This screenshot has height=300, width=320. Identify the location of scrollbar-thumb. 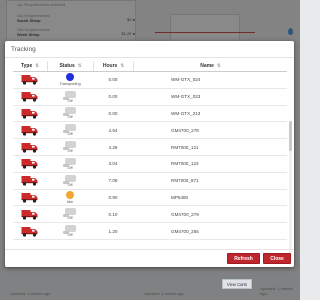
(290, 136).